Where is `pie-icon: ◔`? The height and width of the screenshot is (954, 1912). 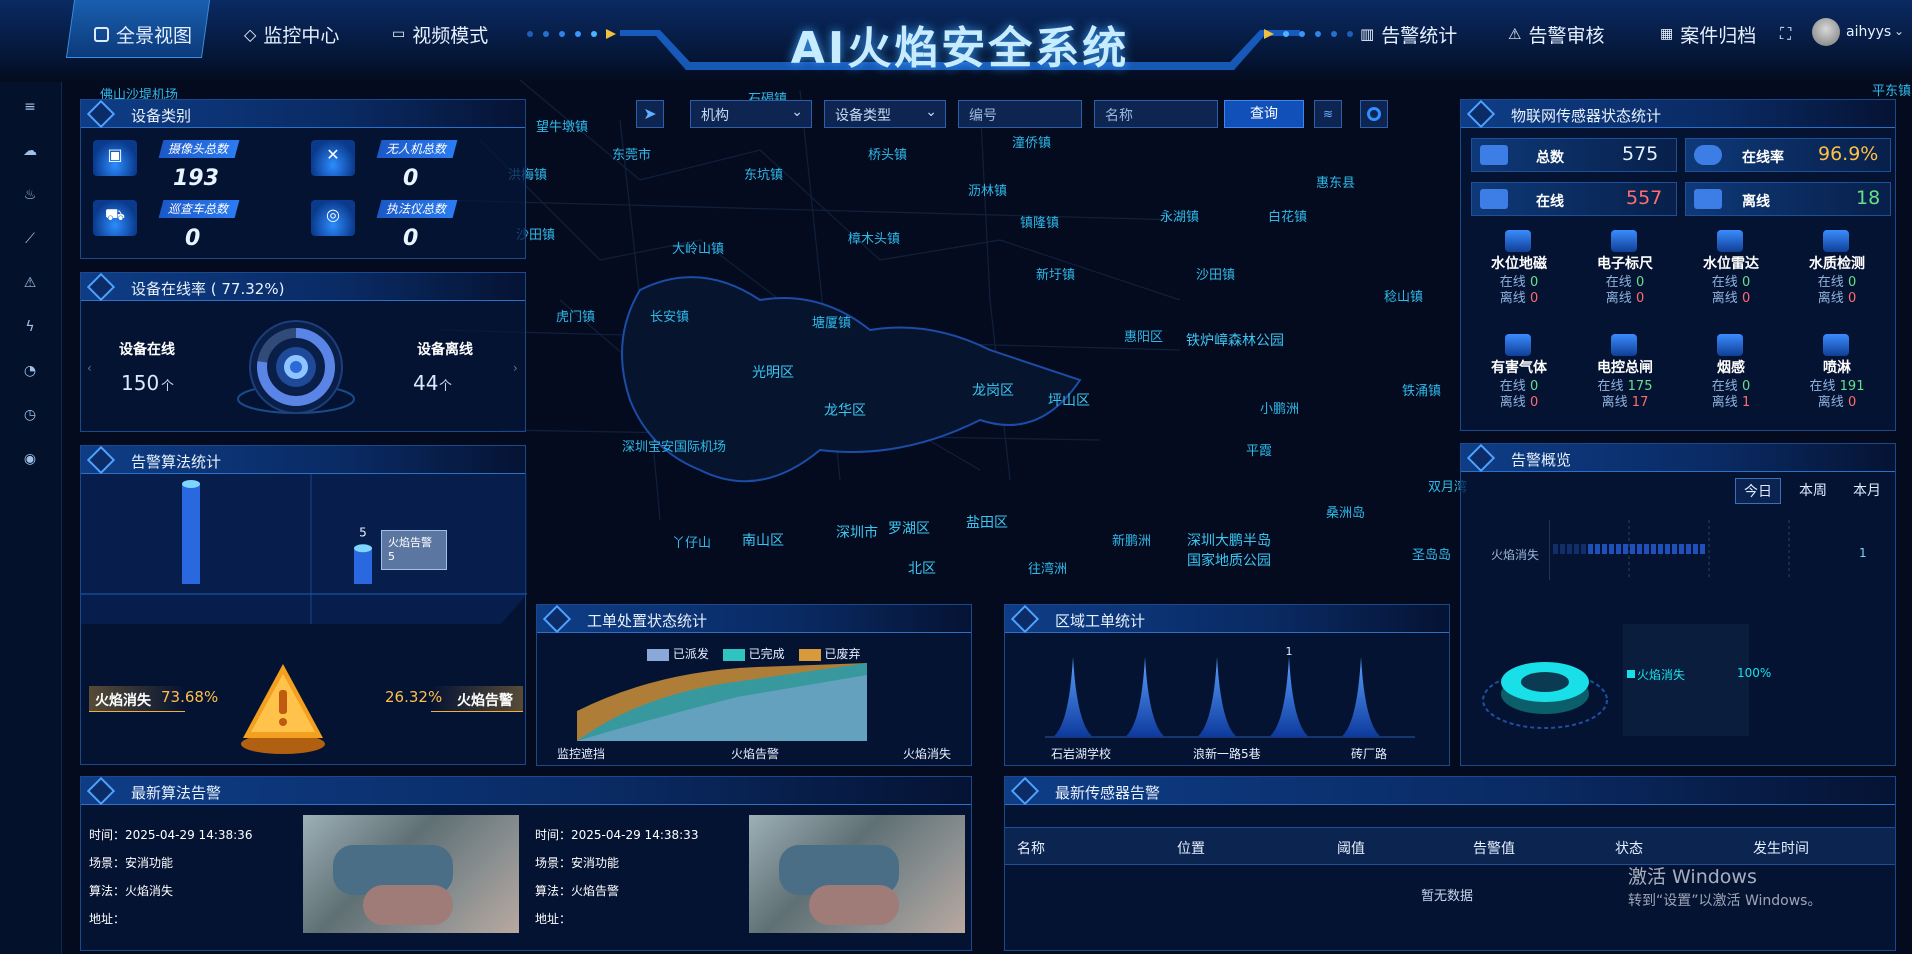 pie-icon: ◔ is located at coordinates (30, 371).